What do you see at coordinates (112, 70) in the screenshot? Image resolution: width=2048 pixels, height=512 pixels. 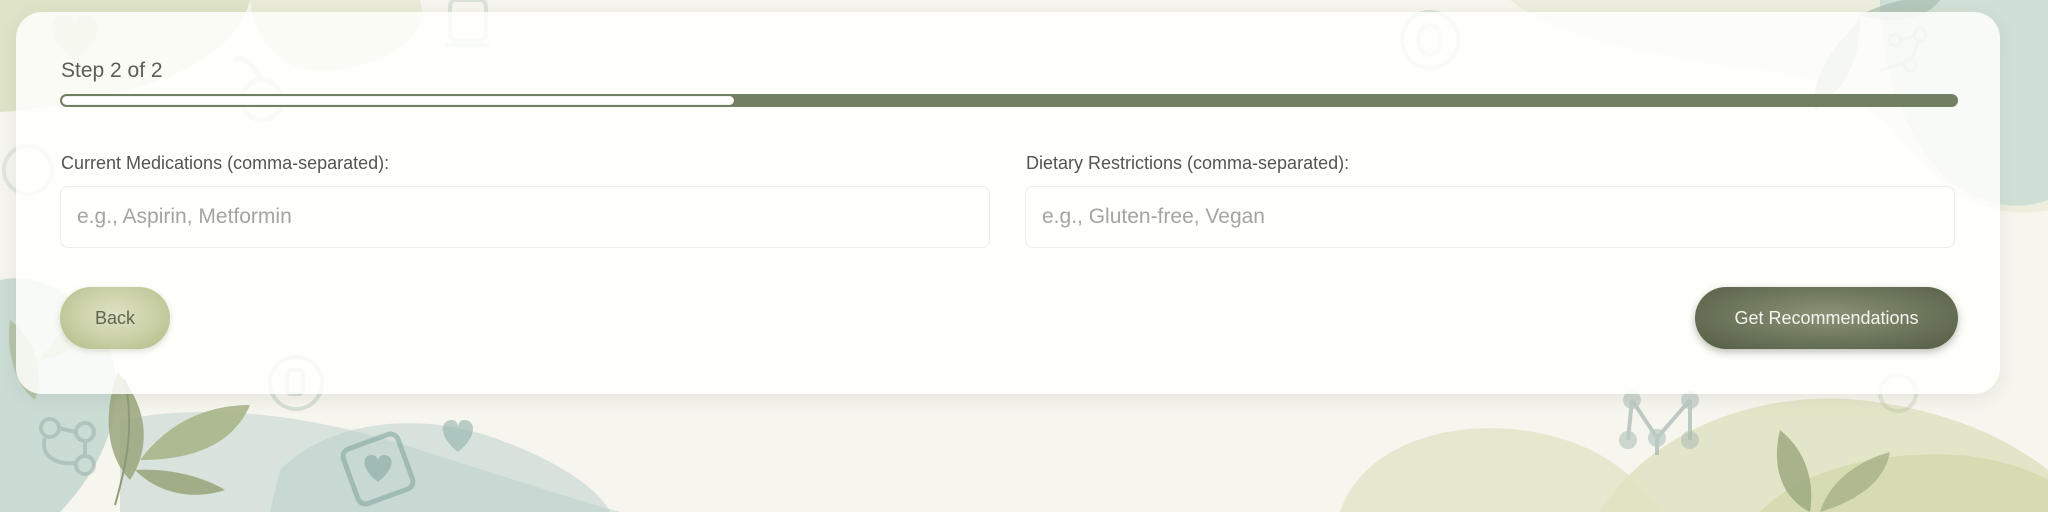 I see `step-indicator: Step 2 of 2` at bounding box center [112, 70].